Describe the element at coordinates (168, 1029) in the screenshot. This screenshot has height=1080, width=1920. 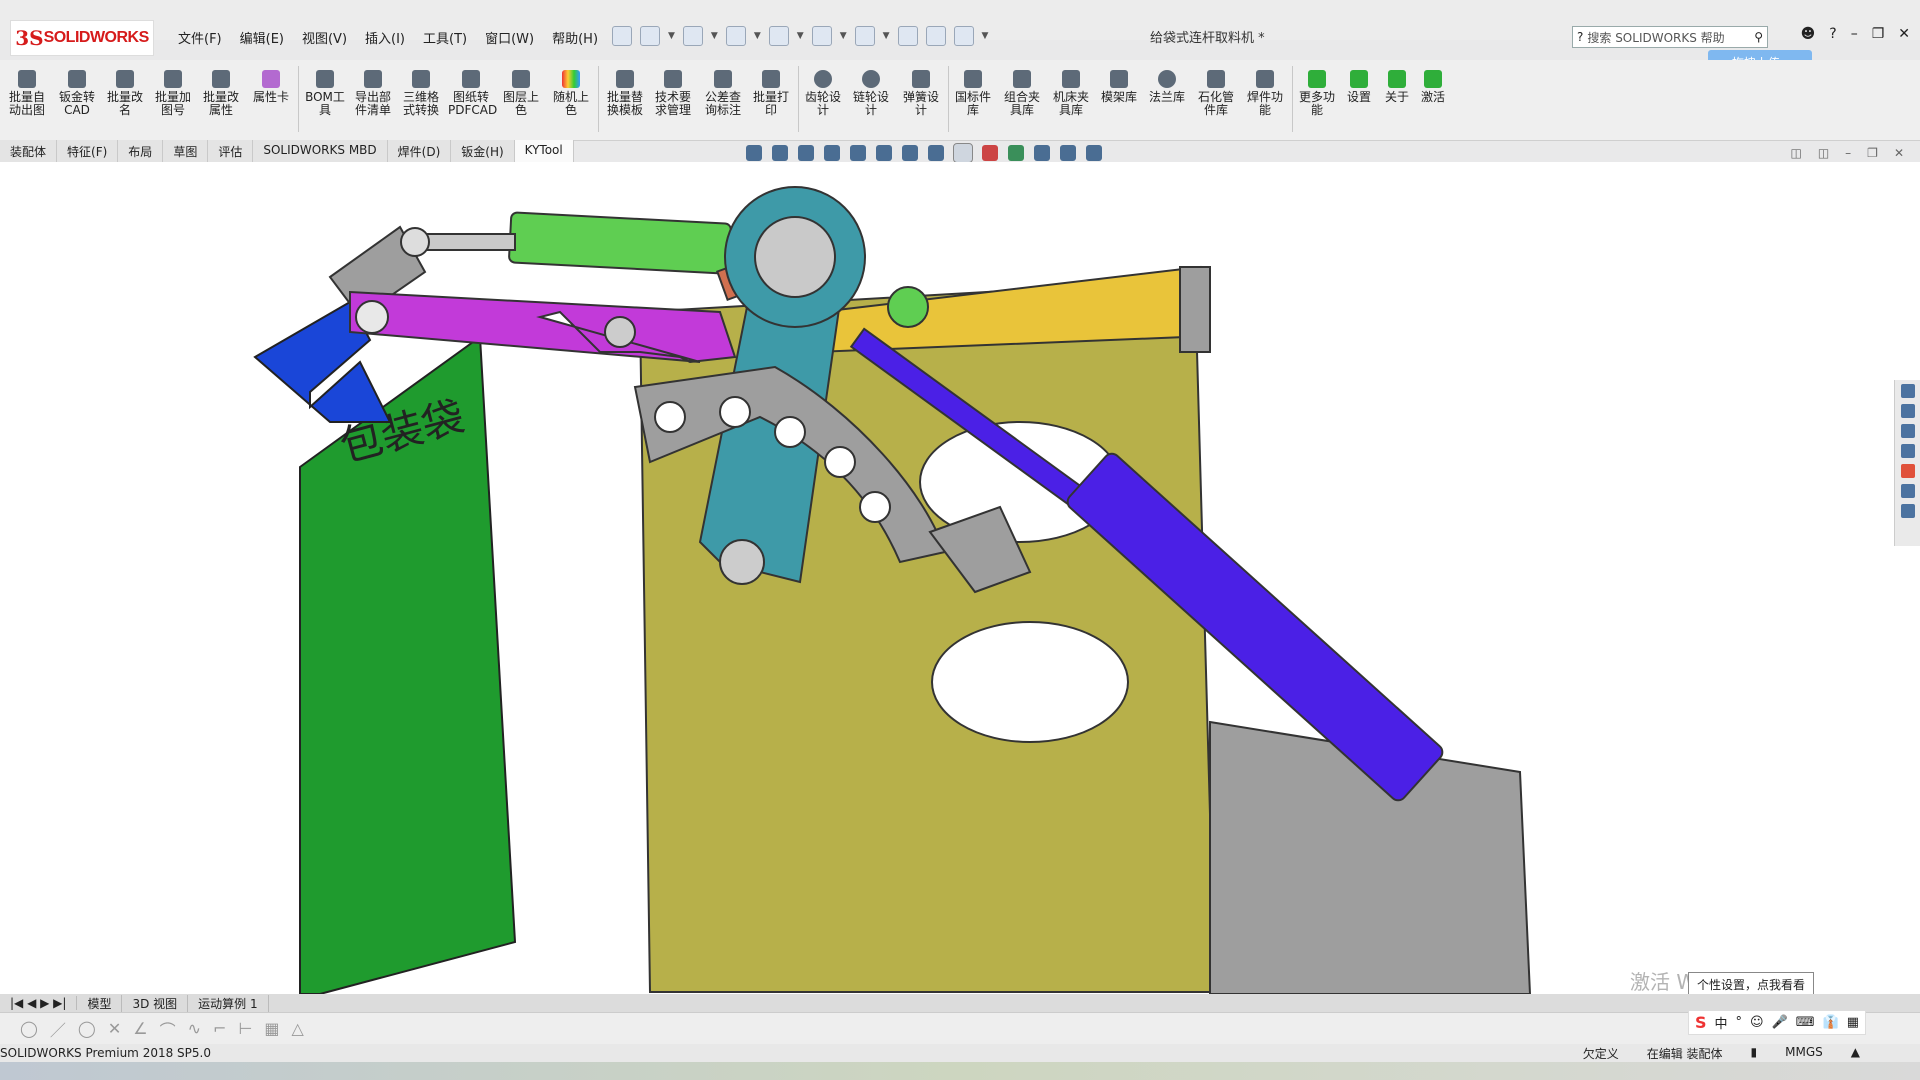
I see `arc-icon: ⌒` at that location.